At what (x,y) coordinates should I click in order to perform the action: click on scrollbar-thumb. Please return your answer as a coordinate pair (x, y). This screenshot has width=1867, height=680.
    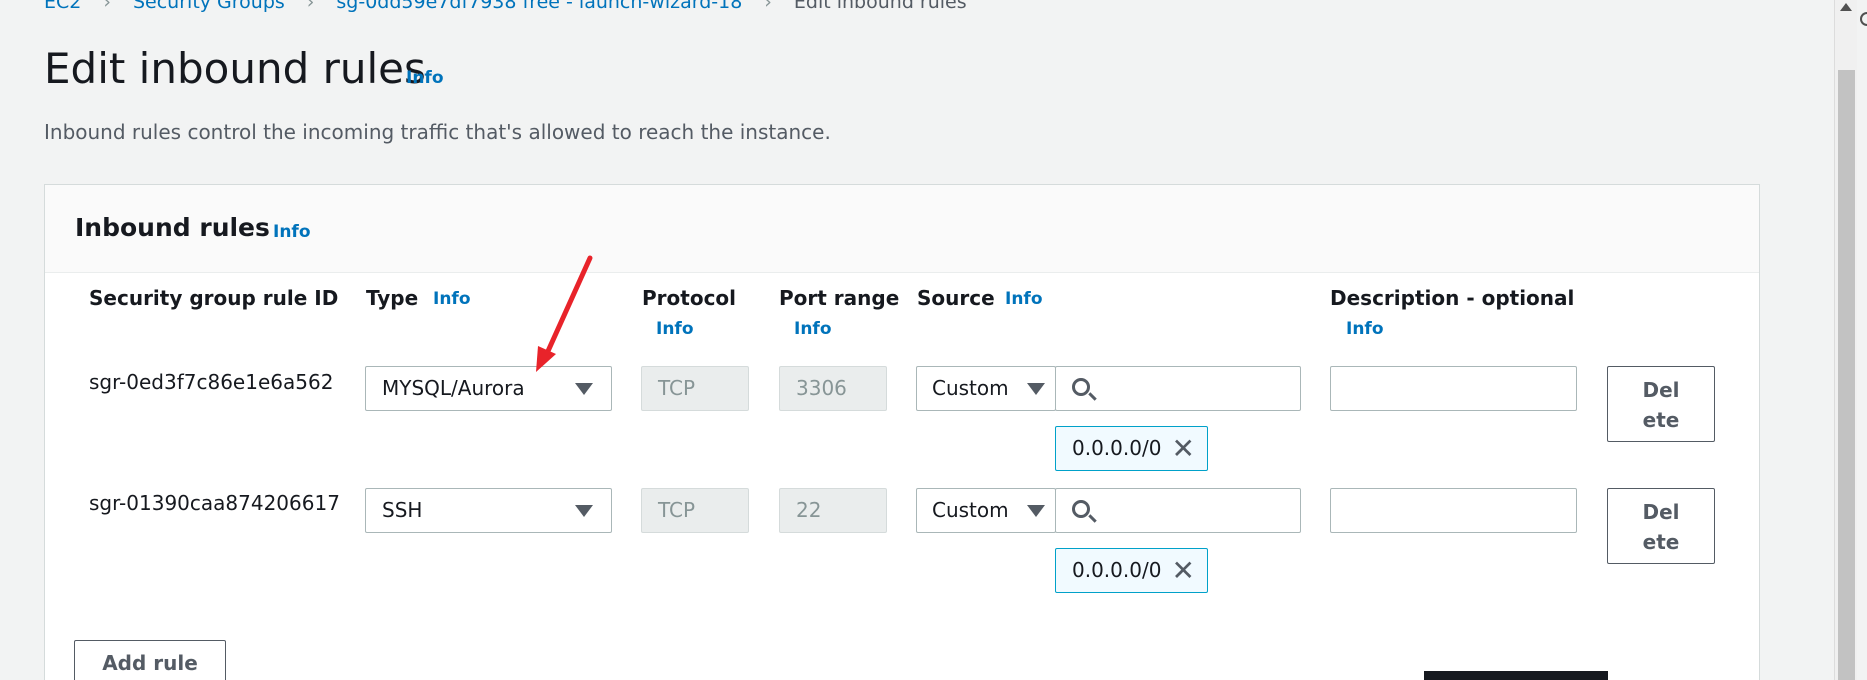
    Looking at the image, I should click on (1846, 375).